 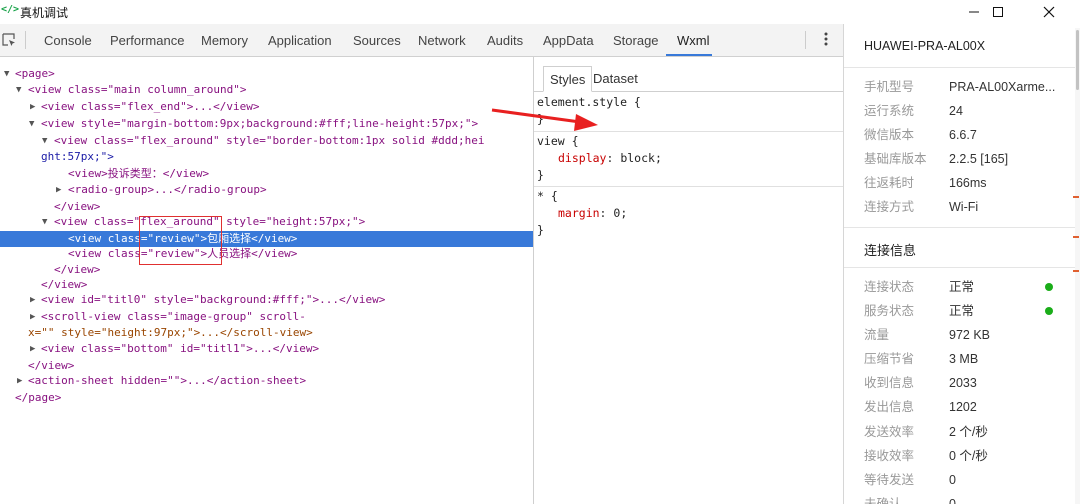 What do you see at coordinates (615, 79) in the screenshot?
I see `tab-dataset: Dataset` at bounding box center [615, 79].